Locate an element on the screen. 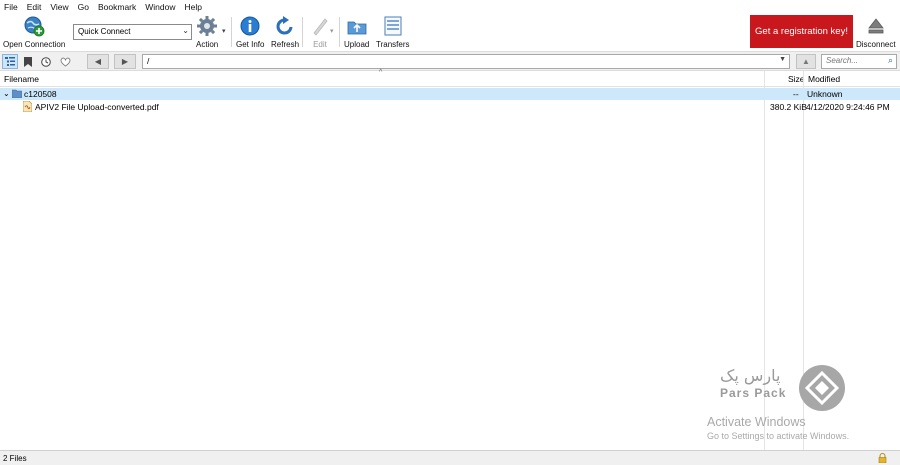 Image resolution: width=900 pixels, height=465 pixels. open-connection-button: Open Connection is located at coordinates (34, 32).